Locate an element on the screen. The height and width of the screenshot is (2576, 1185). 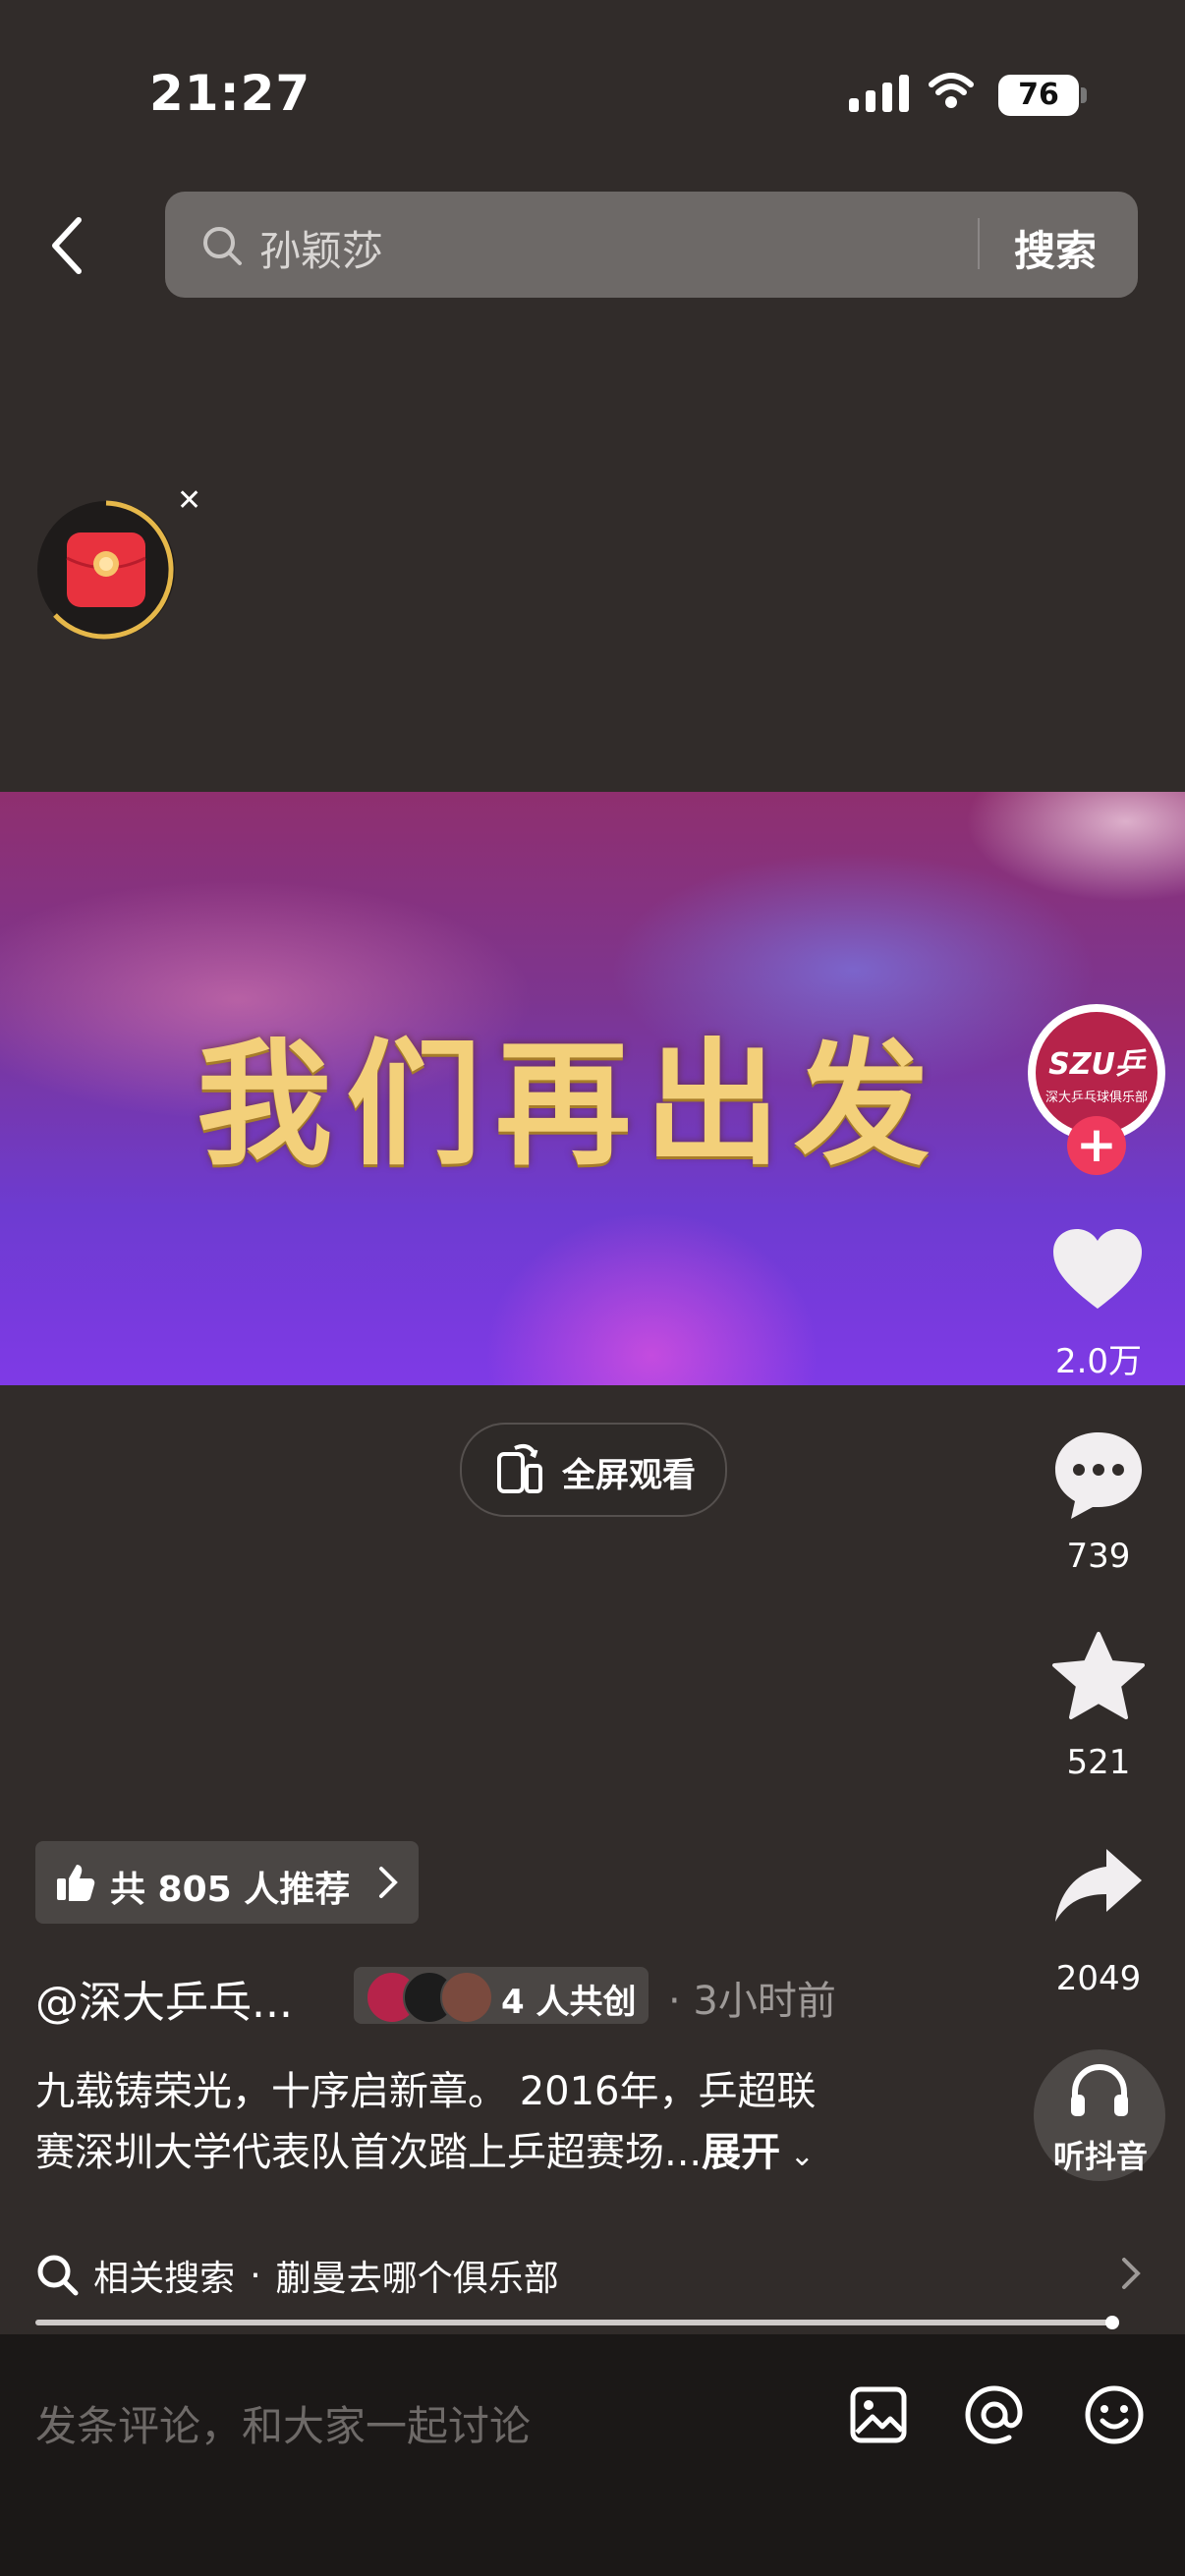
collab-avatar is located at coordinates (467, 1997).